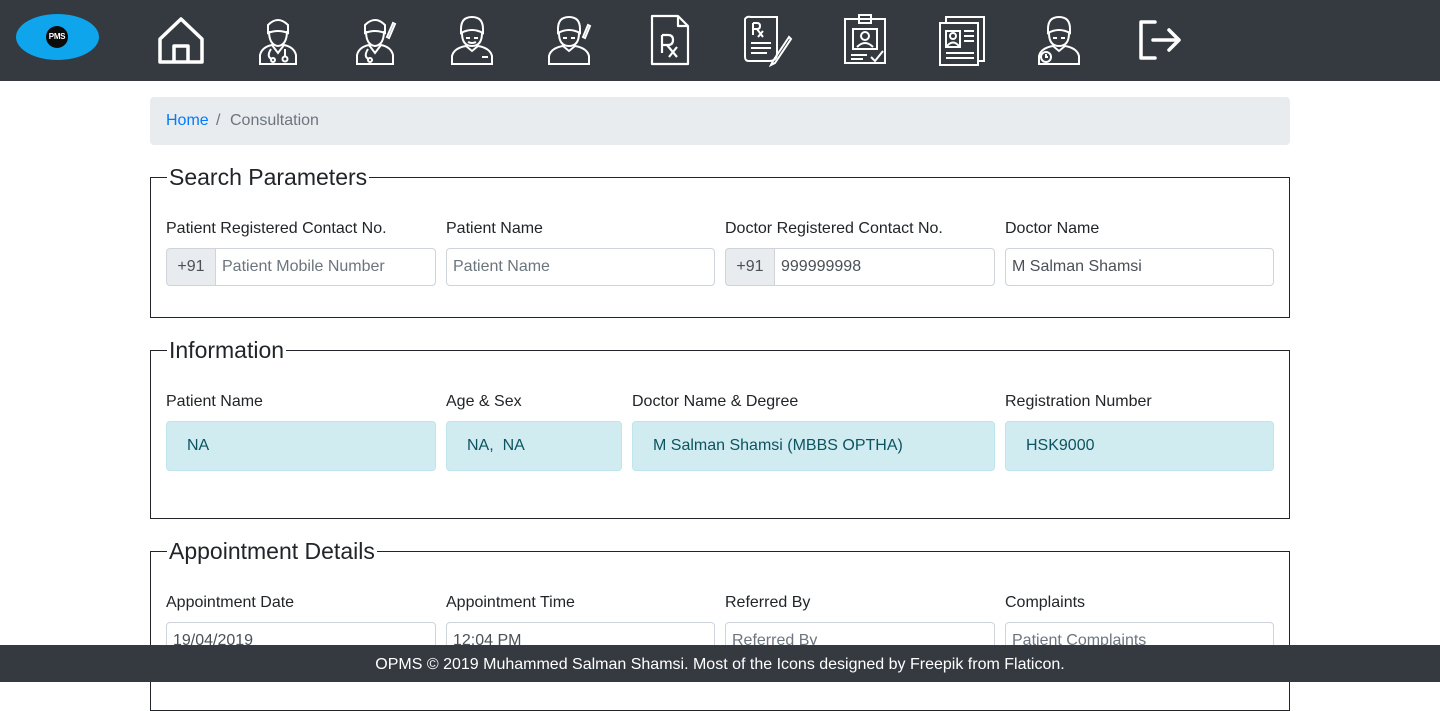 The width and height of the screenshot is (1440, 711). Describe the element at coordinates (494, 228) in the screenshot. I see `search-patient-name-label: Patient Name` at that location.